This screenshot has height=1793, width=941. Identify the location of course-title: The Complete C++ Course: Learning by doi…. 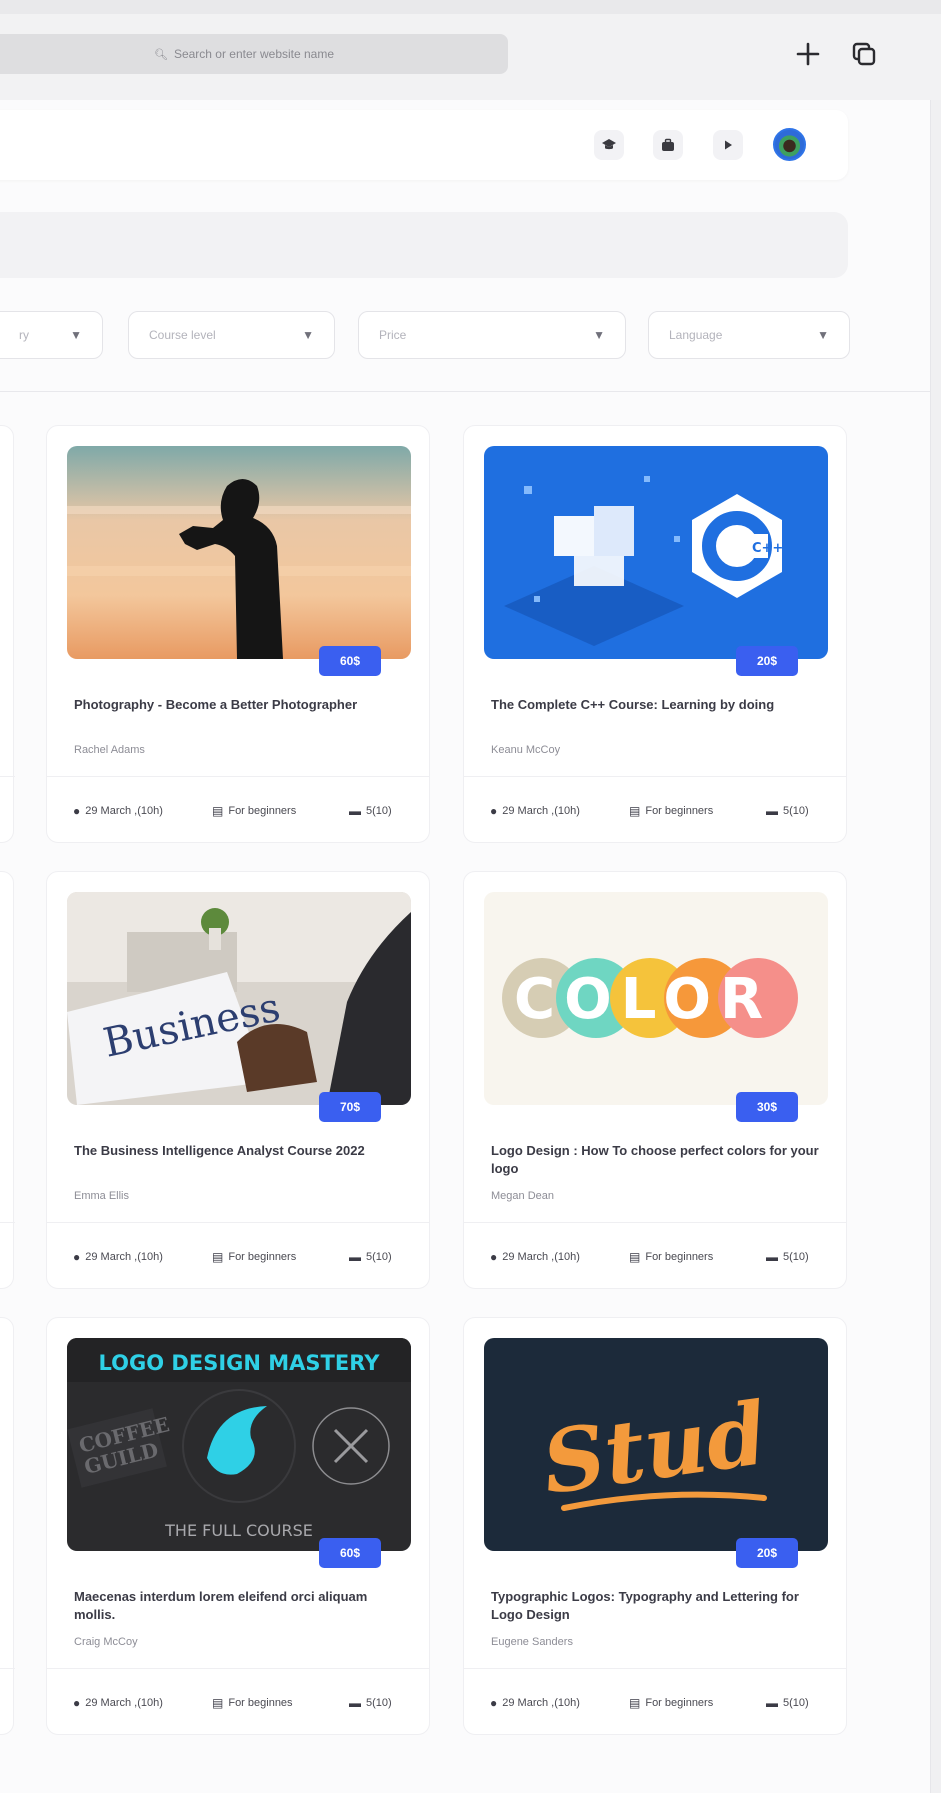
(656, 705).